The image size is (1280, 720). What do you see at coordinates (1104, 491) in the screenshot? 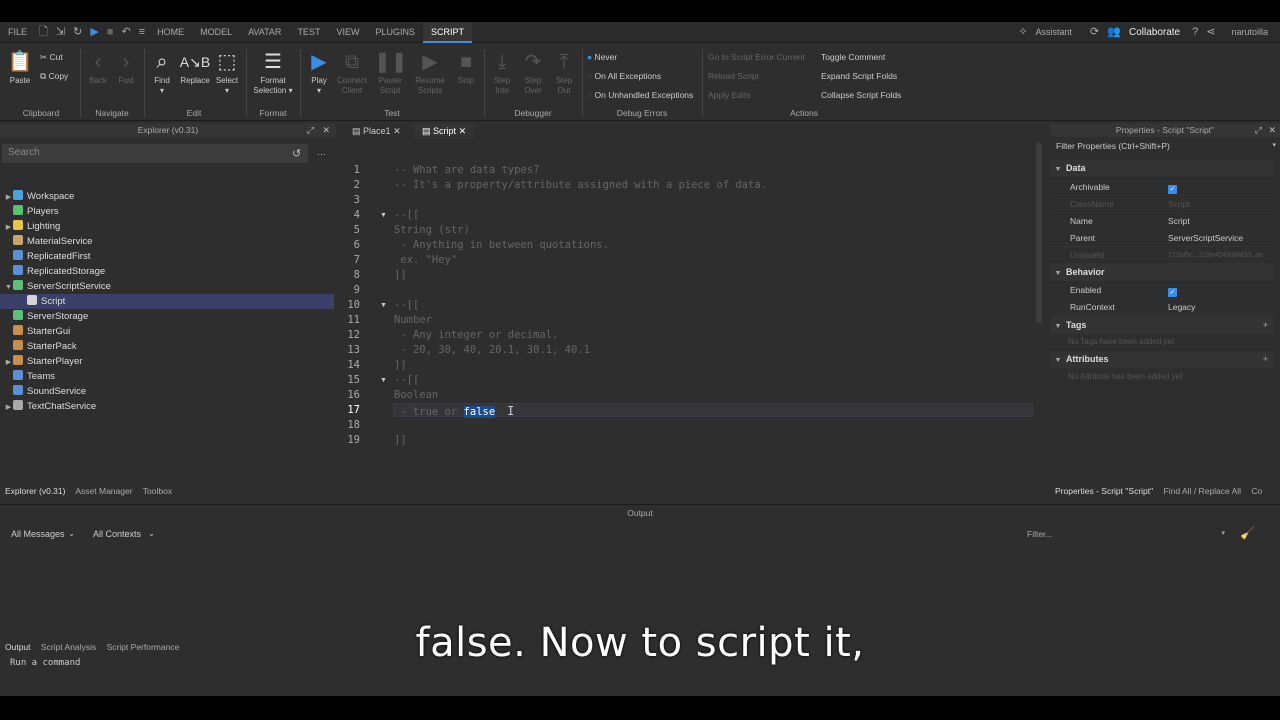
I see `tab-properties: Properties - Script "Script"` at bounding box center [1104, 491].